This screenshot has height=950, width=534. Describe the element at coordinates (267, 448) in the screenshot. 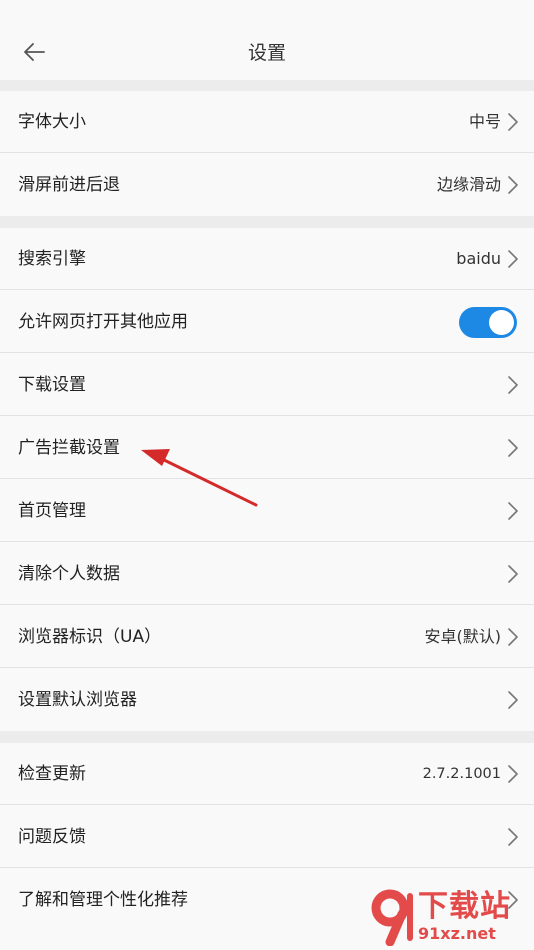

I see `setting-ad-block: 广告拦截设置` at that location.